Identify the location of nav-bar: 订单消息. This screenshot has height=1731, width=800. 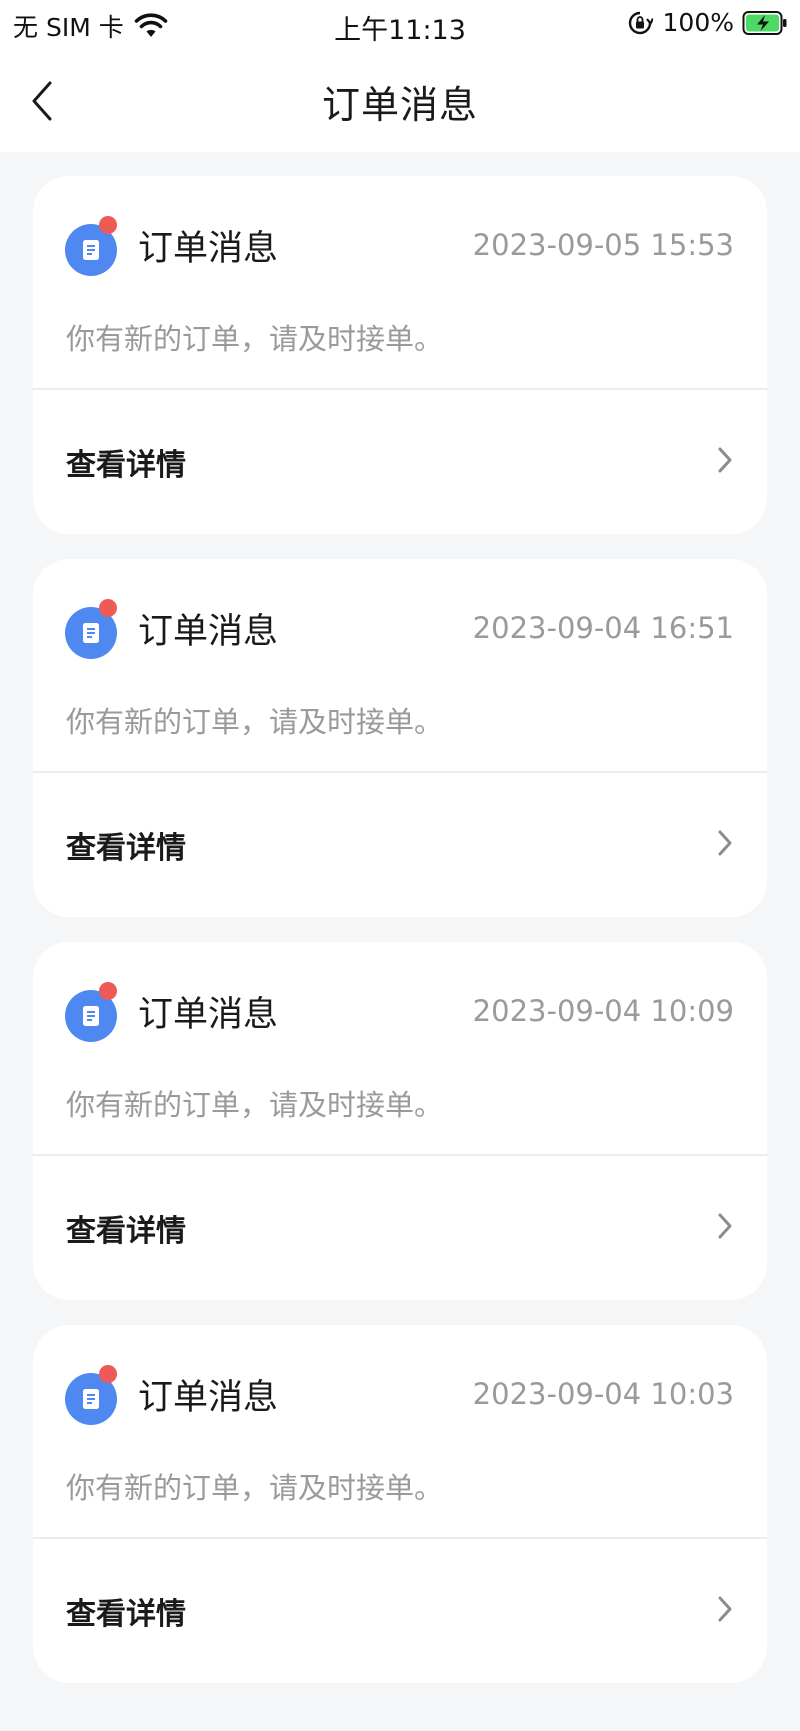
(400, 100).